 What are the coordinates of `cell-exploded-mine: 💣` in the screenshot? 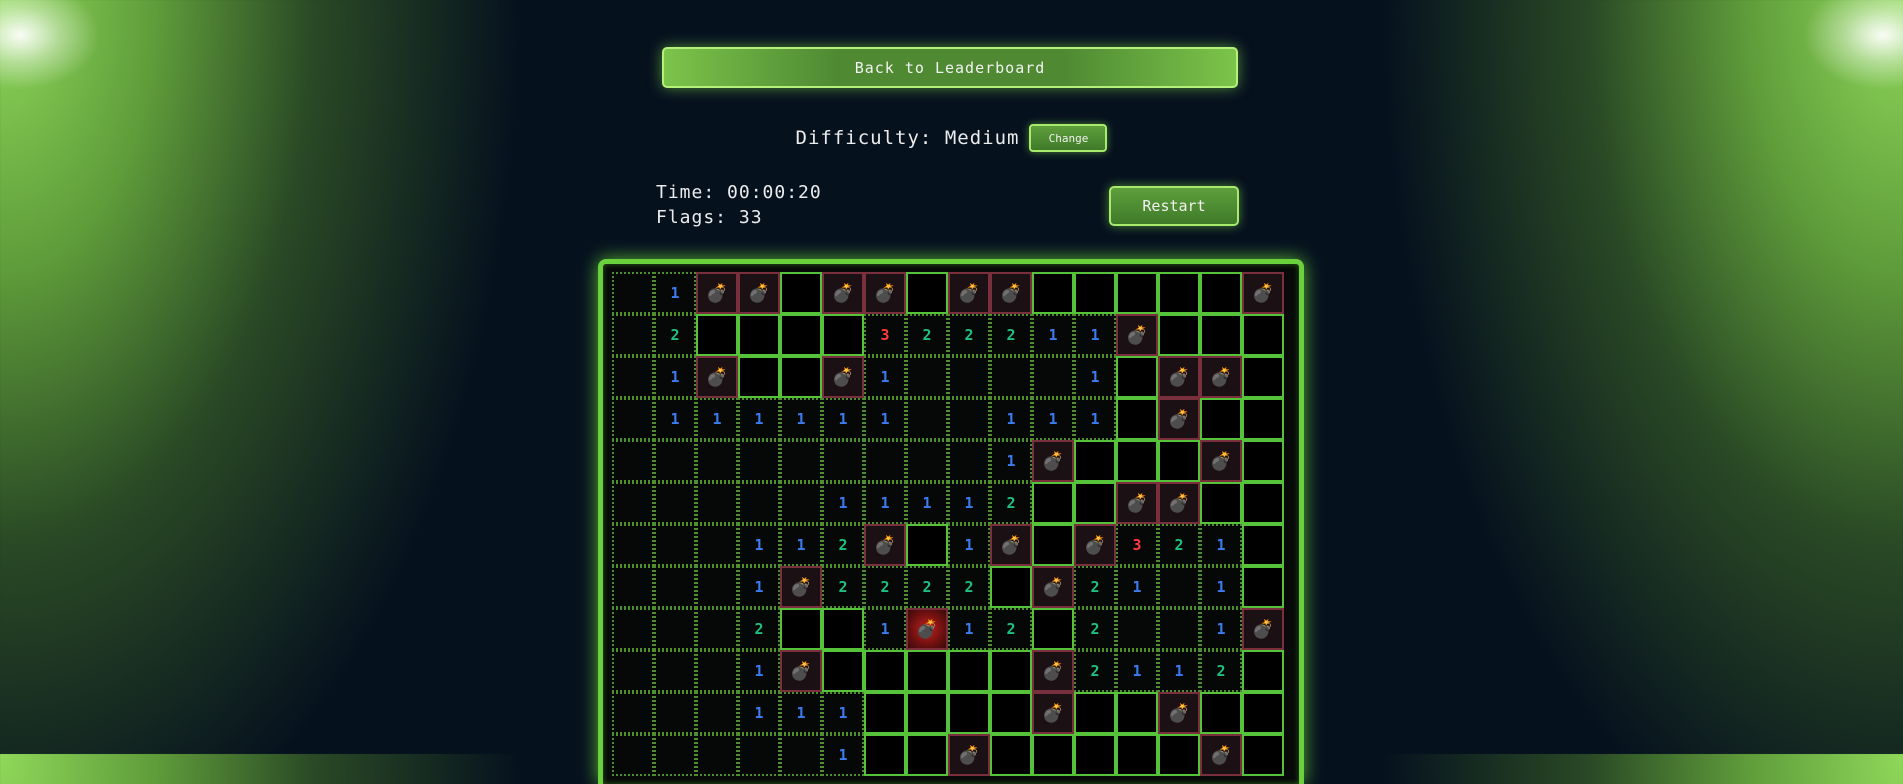 It's located at (927, 629).